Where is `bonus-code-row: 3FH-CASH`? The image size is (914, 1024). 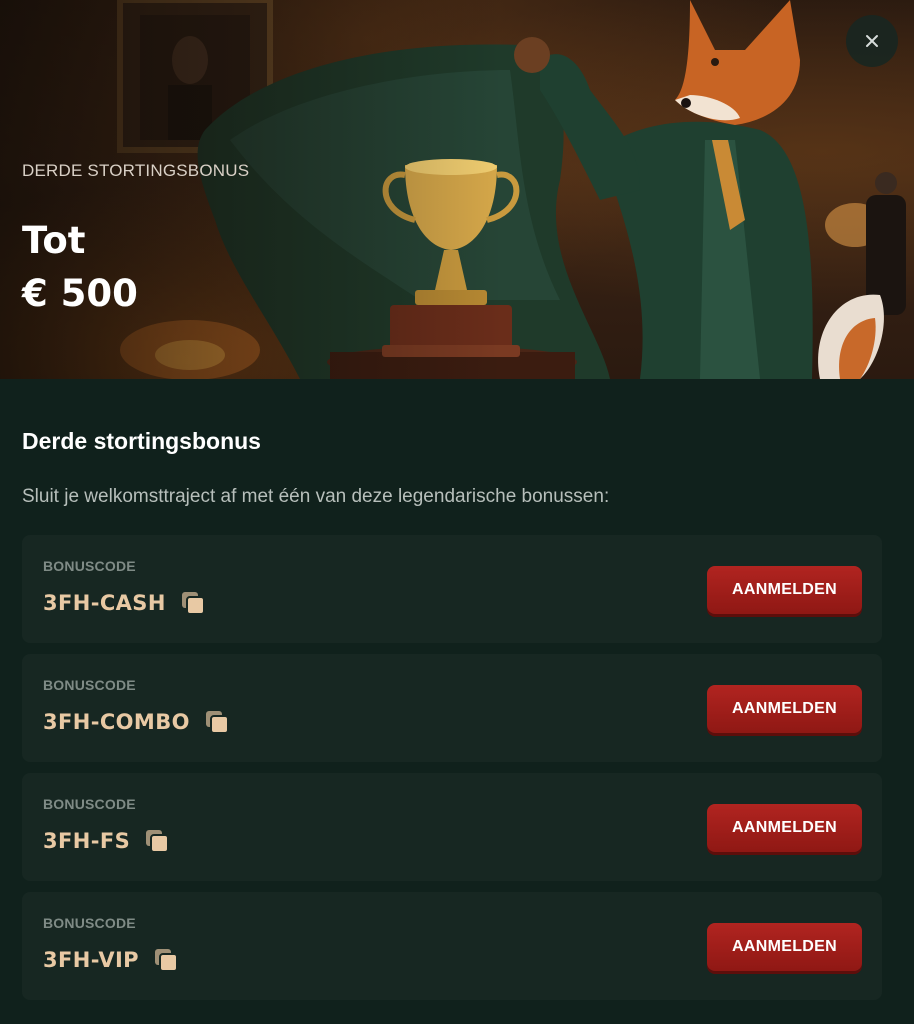 bonus-code-row: 3FH-CASH is located at coordinates (124, 603).